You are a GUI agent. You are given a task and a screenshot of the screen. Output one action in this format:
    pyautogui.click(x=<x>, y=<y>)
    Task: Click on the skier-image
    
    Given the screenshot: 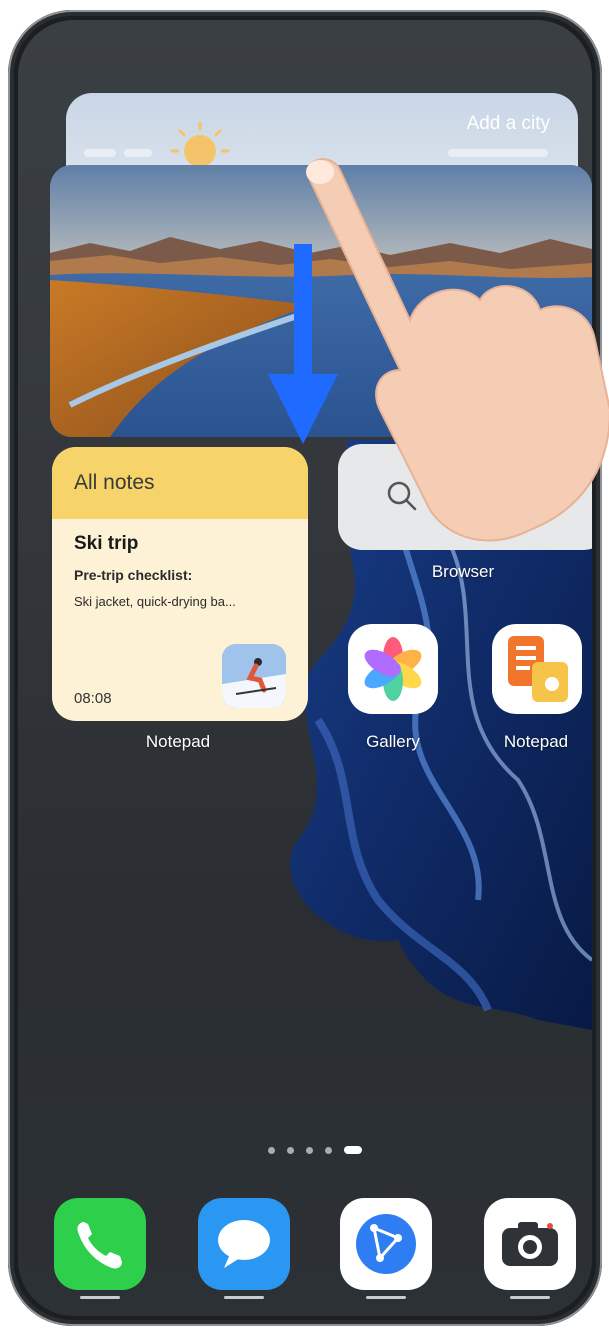 What is the action you would take?
    pyautogui.click(x=254, y=676)
    